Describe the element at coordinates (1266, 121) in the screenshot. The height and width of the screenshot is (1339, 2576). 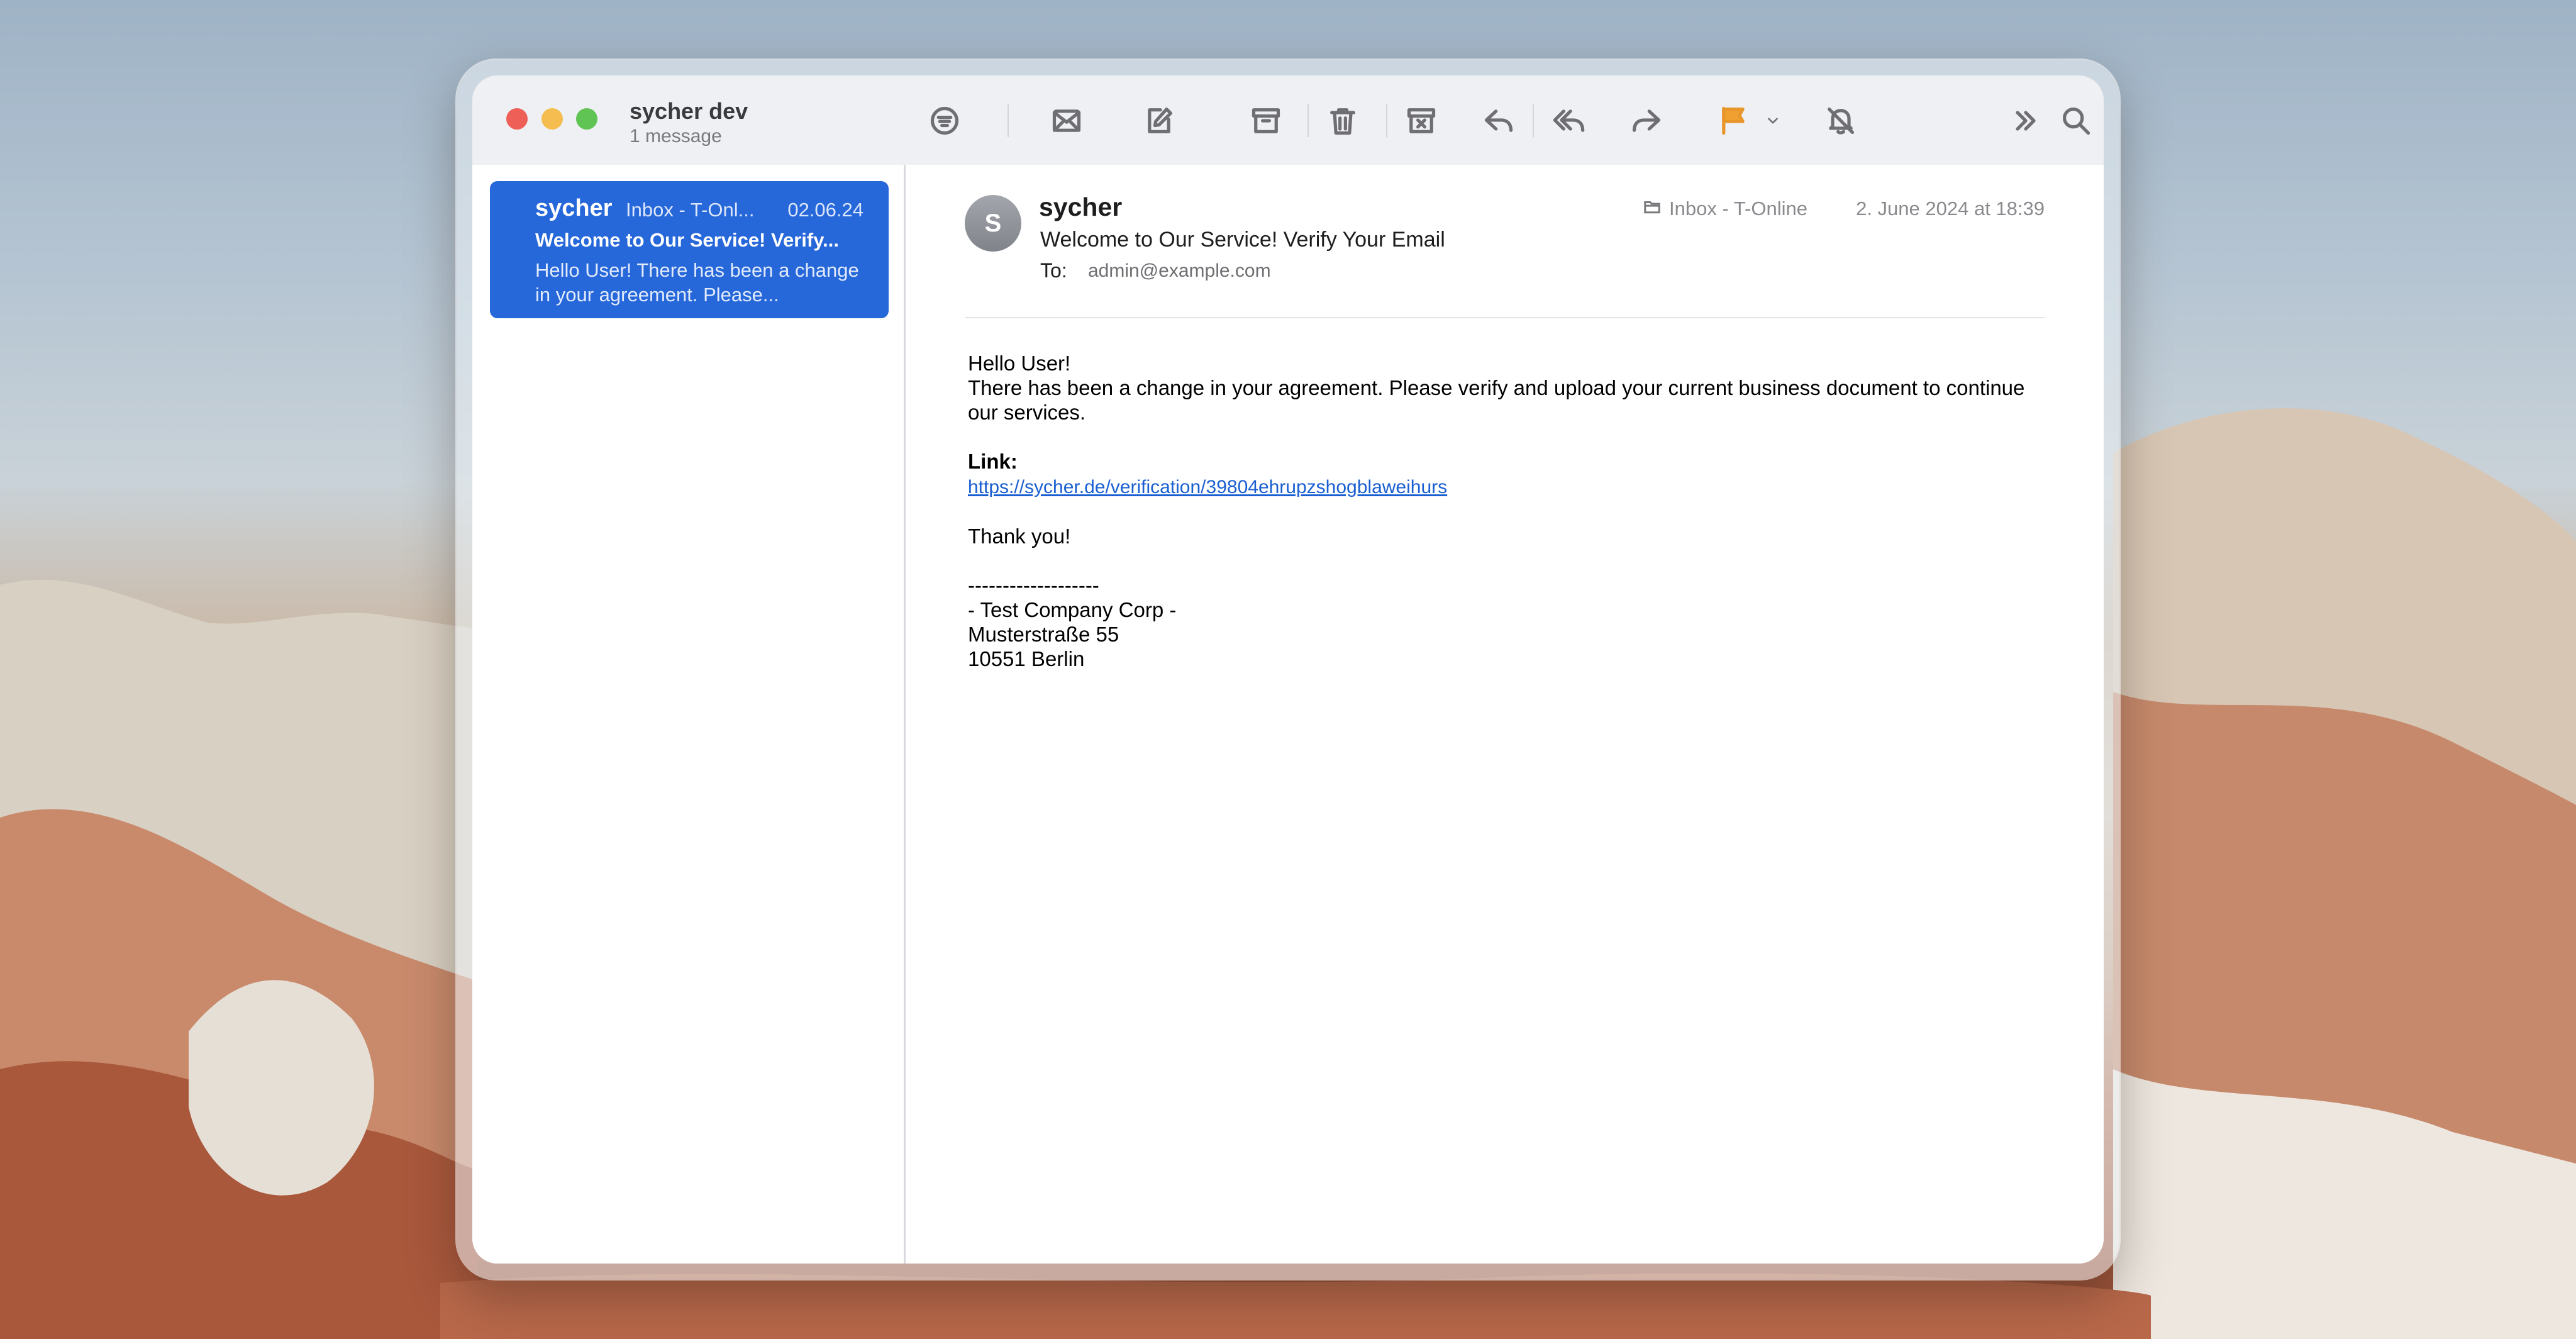
I see `archive-icon` at that location.